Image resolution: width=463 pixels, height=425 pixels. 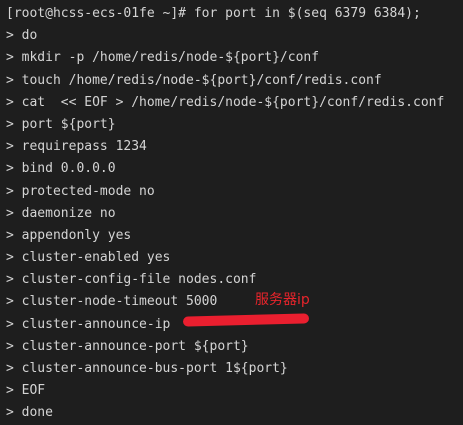 I want to click on terminal-line: > daemonize no, so click(x=61, y=213).